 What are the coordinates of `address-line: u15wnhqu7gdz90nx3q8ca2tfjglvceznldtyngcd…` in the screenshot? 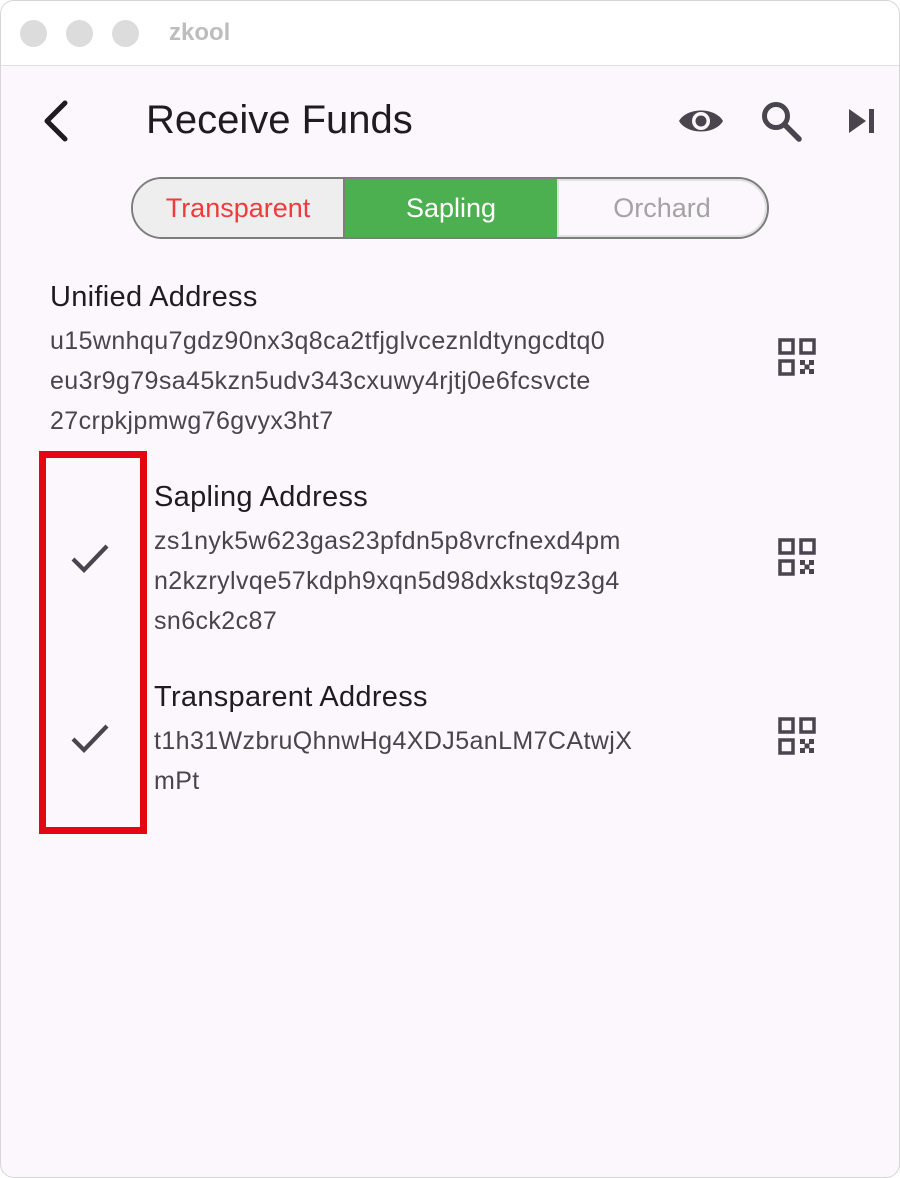 It's located at (328, 341).